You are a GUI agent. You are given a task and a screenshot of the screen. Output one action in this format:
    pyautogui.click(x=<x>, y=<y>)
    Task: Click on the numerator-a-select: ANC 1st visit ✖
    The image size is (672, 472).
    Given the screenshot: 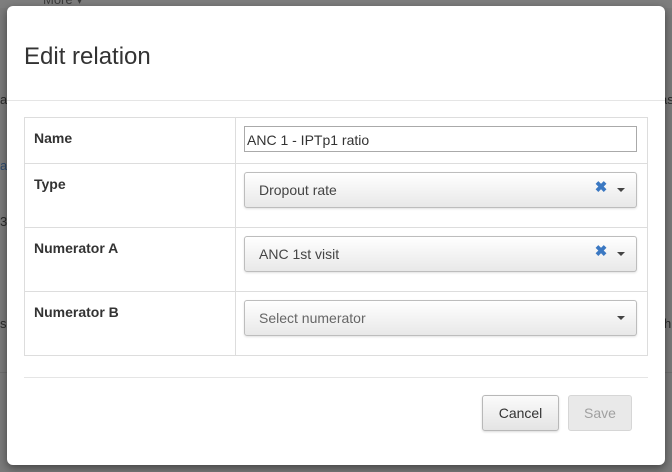 What is the action you would take?
    pyautogui.click(x=440, y=254)
    